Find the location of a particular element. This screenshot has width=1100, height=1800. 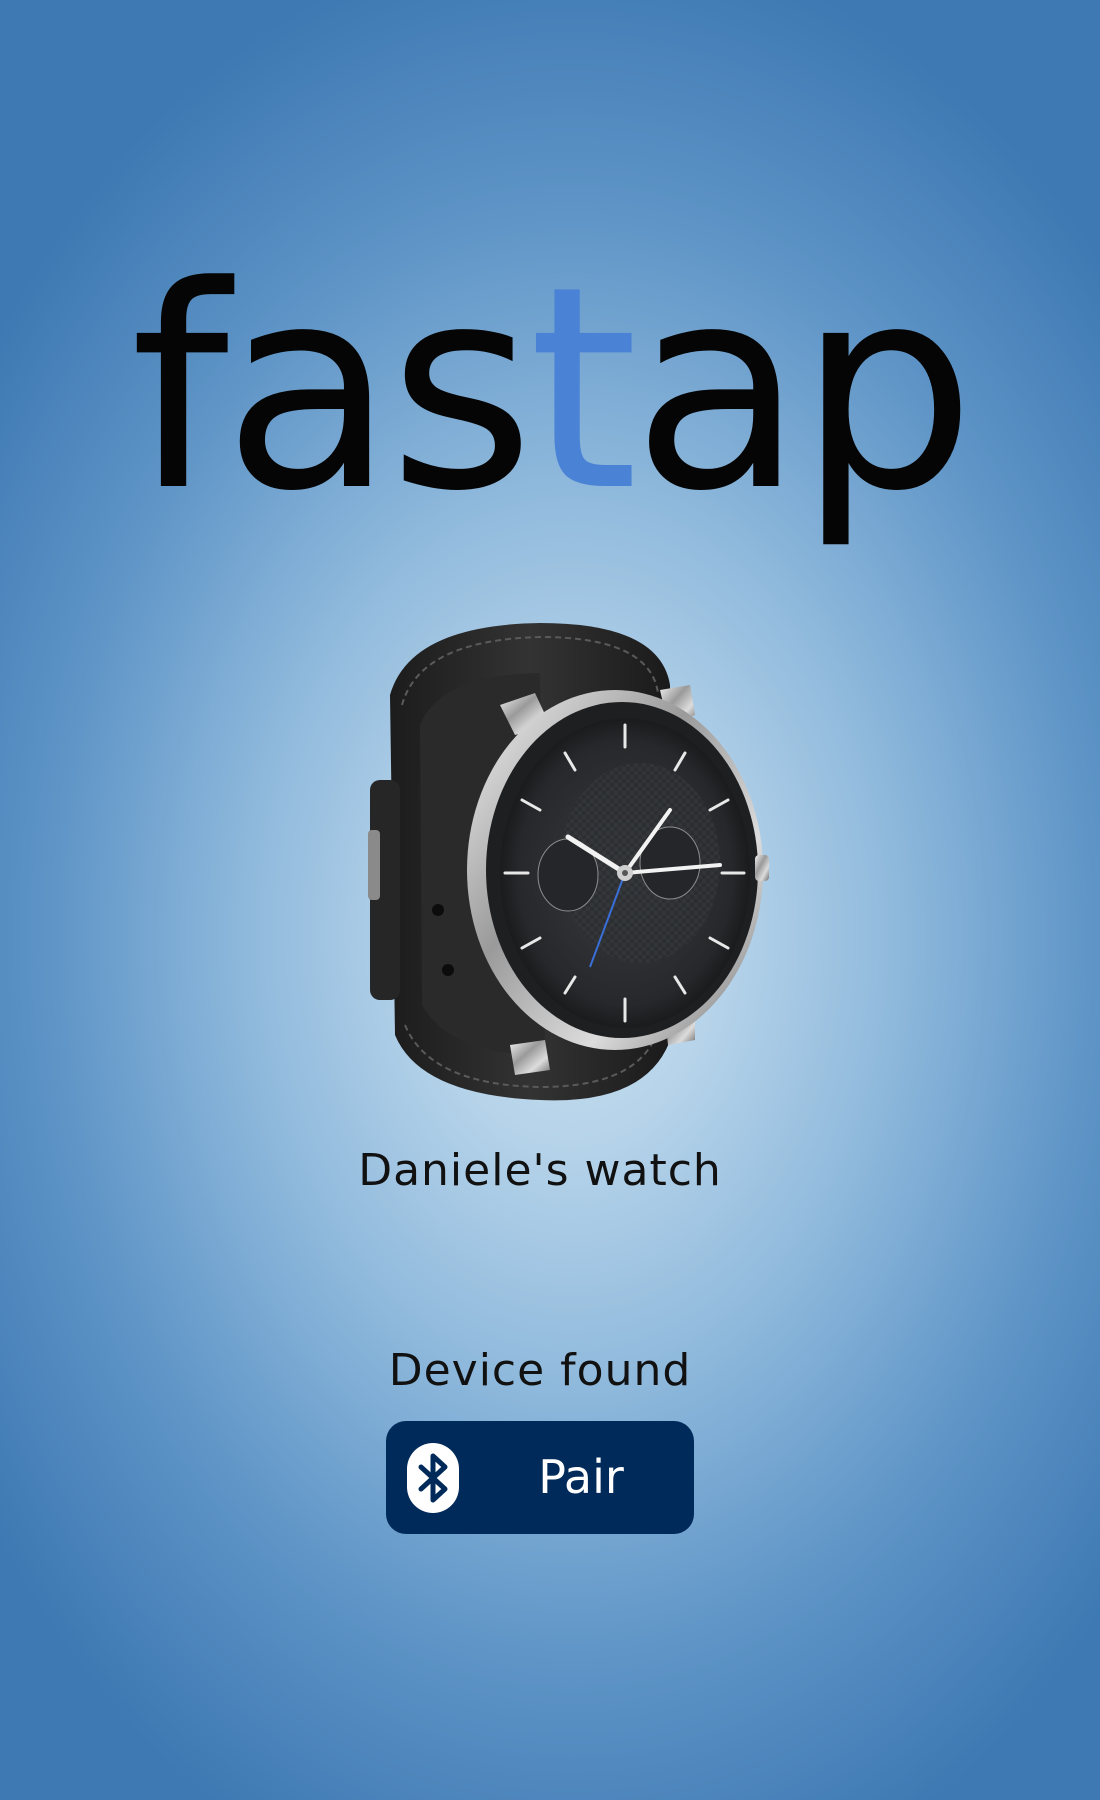

device-name: Daniele's watch is located at coordinates (540, 1170).